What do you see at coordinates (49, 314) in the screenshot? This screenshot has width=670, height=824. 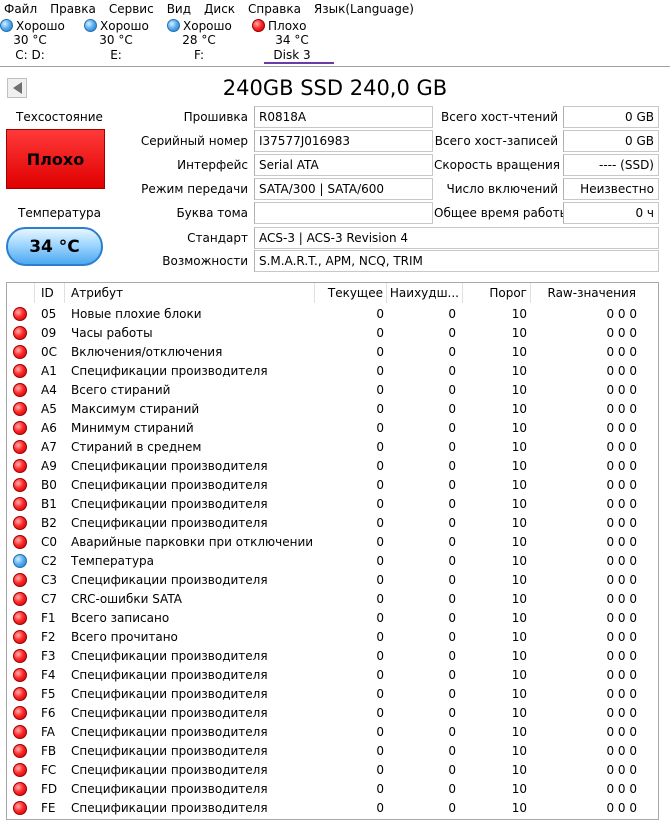 I see `attr-id: 05` at bounding box center [49, 314].